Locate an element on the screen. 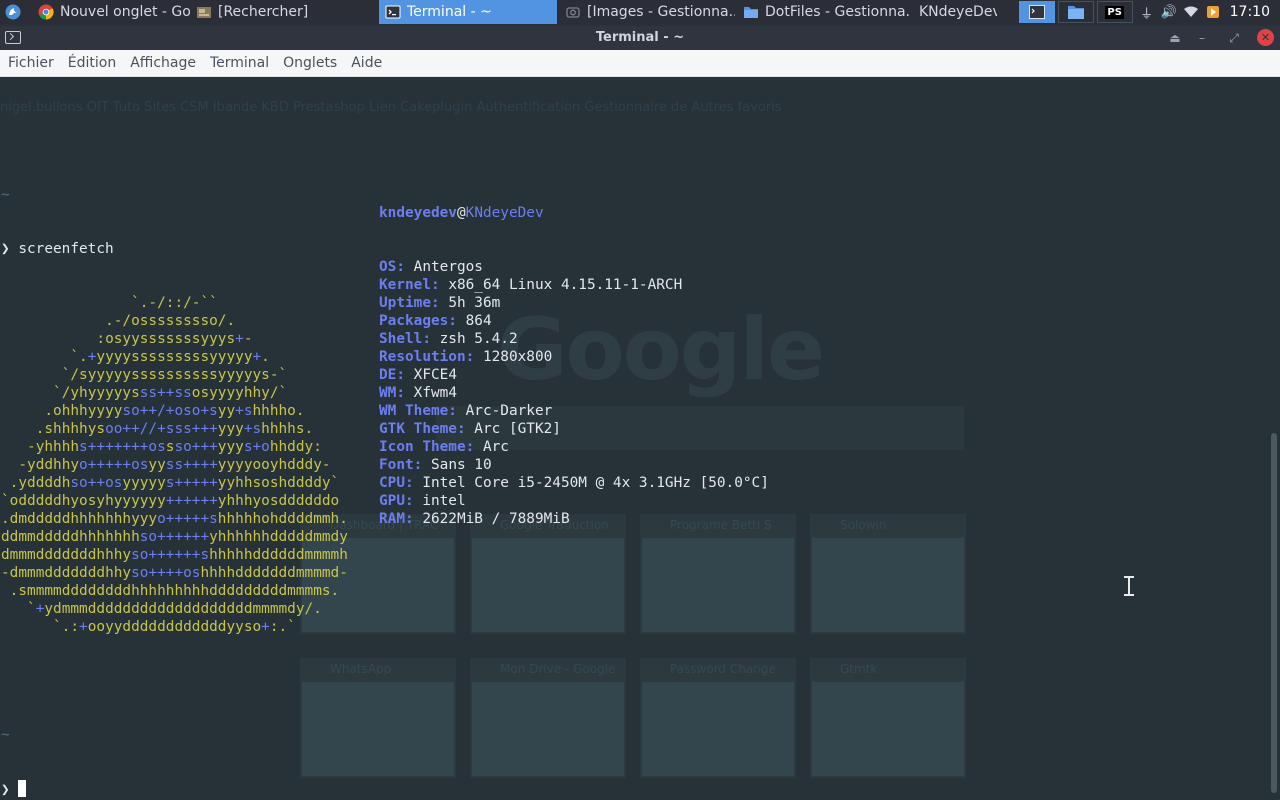  info-row: Icon Theme: Arc is located at coordinates (574, 447).